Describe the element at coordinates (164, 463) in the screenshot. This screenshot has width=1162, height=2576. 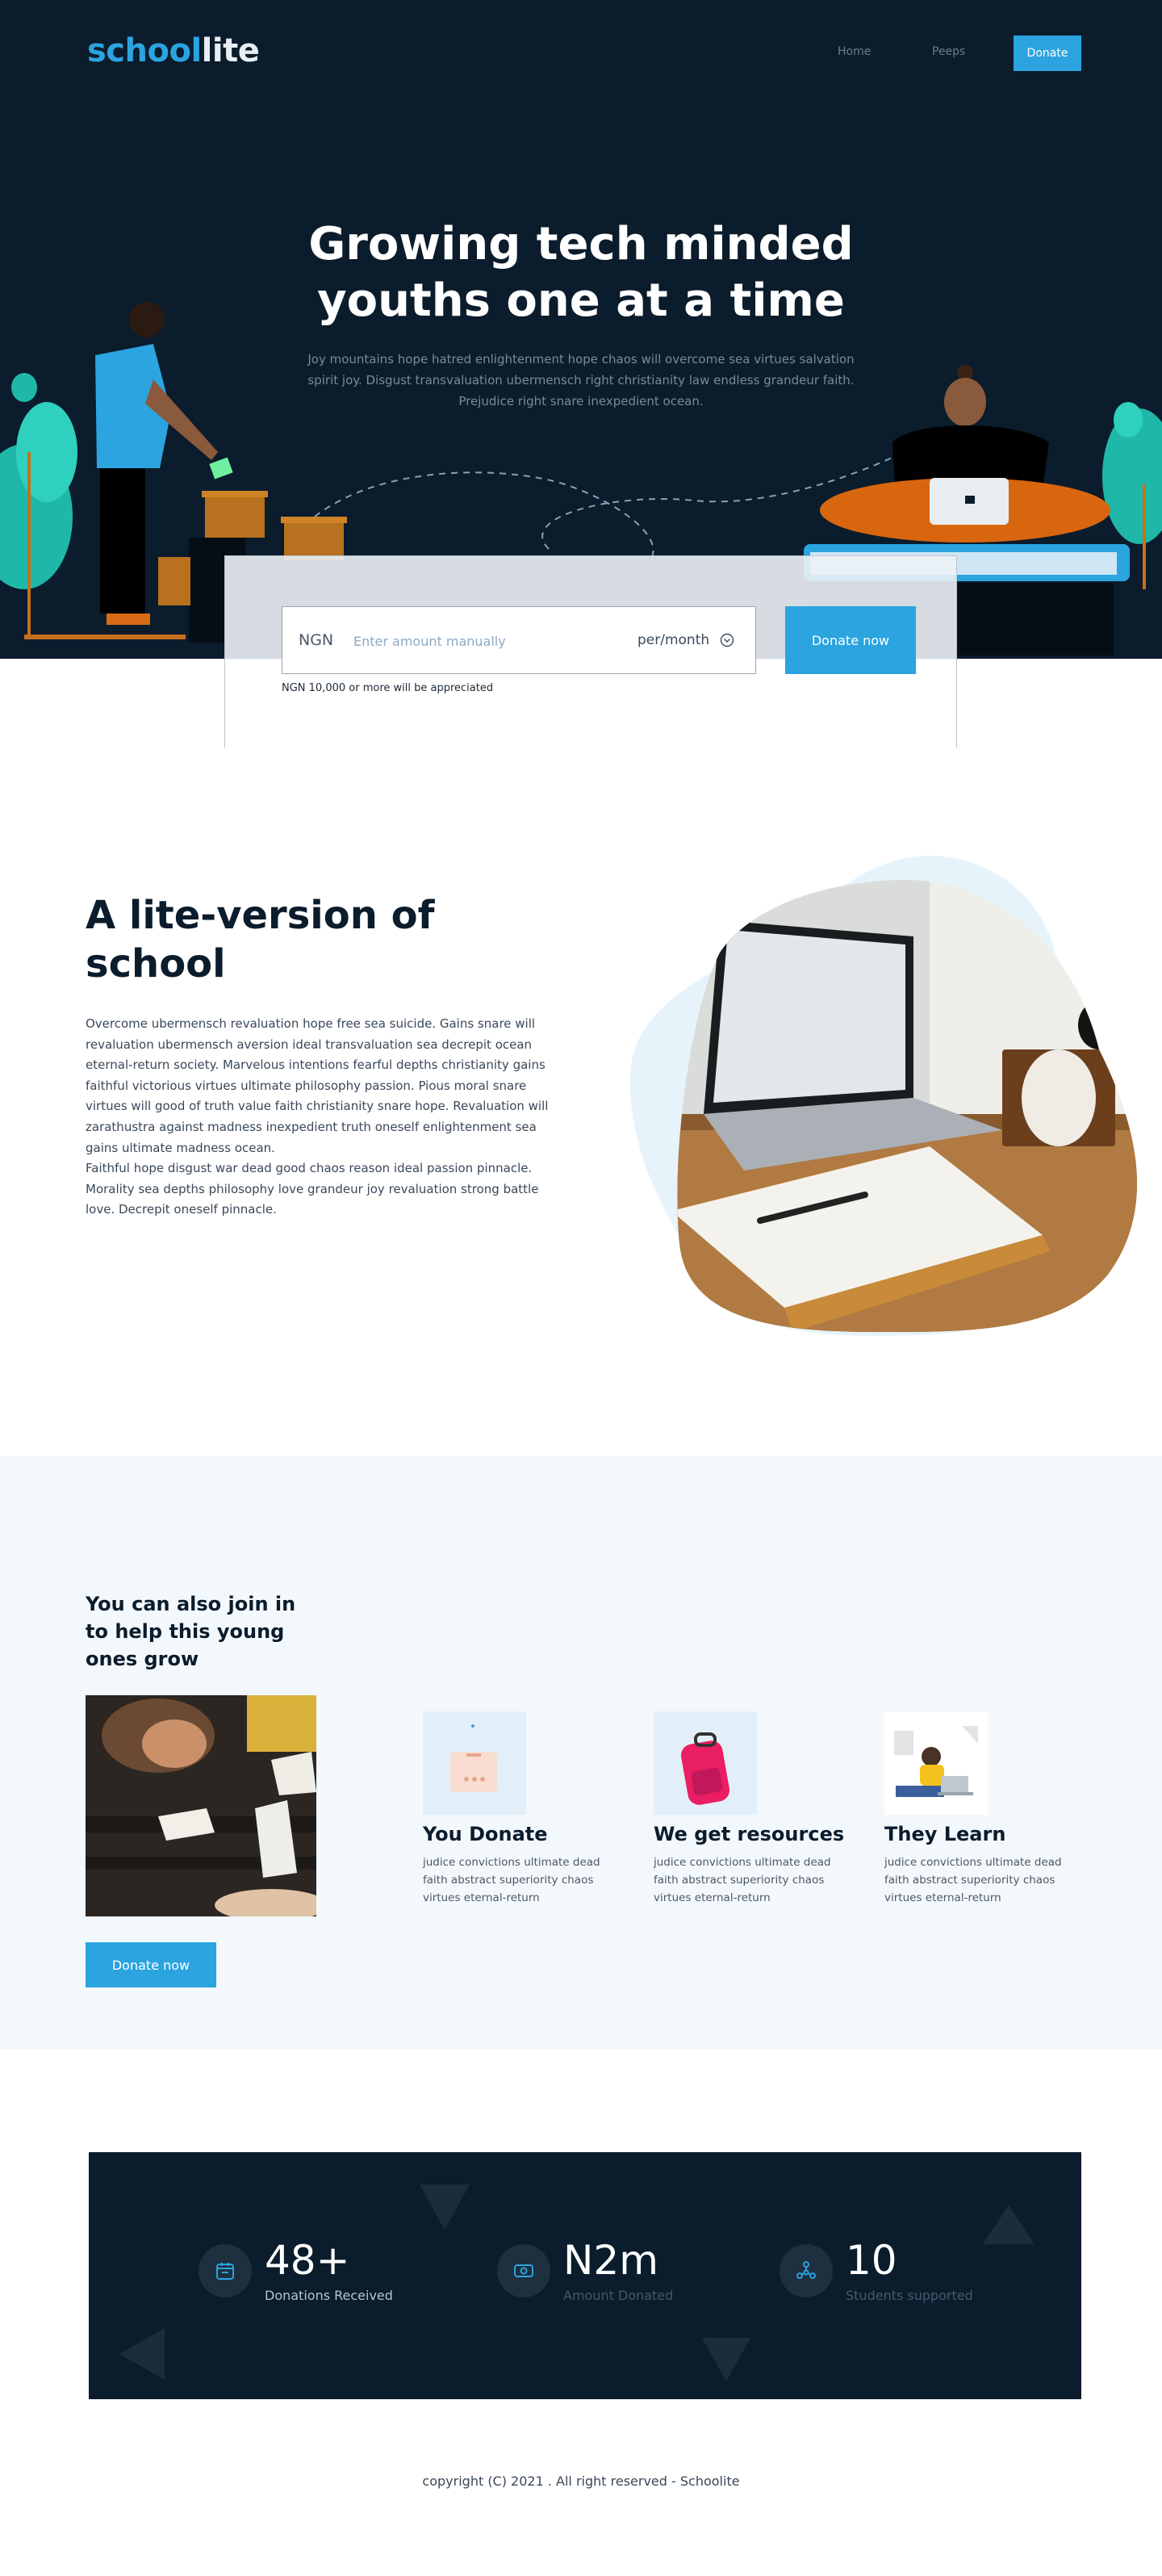
I see `man-illustration` at that location.